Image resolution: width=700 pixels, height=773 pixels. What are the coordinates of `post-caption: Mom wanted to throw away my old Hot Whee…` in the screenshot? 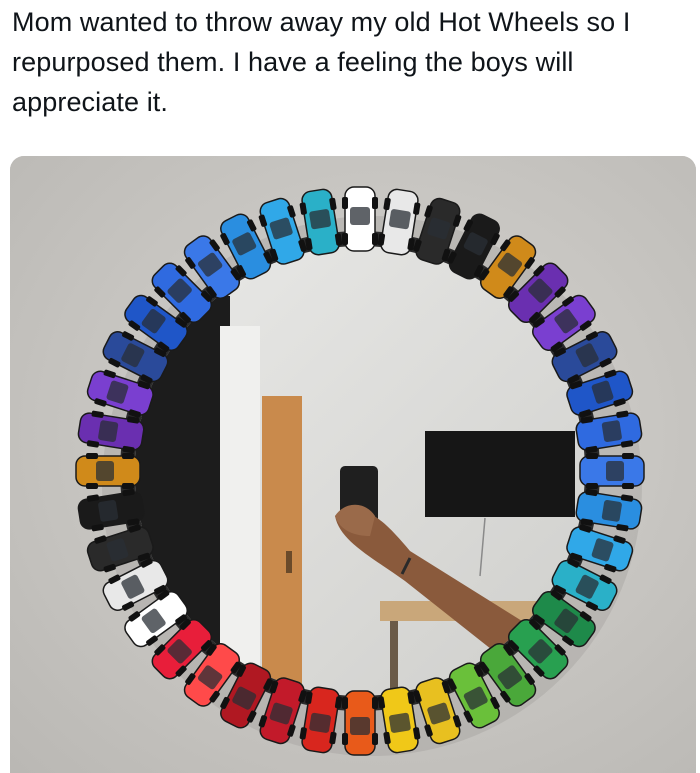 It's located at (321, 62).